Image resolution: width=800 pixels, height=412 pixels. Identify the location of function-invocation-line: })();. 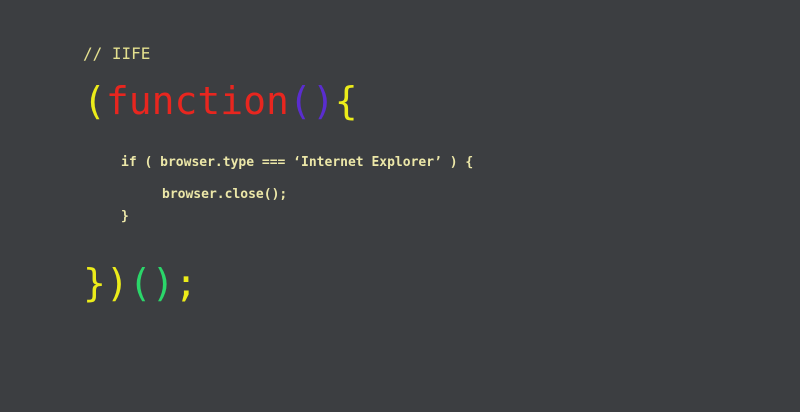
(140, 283).